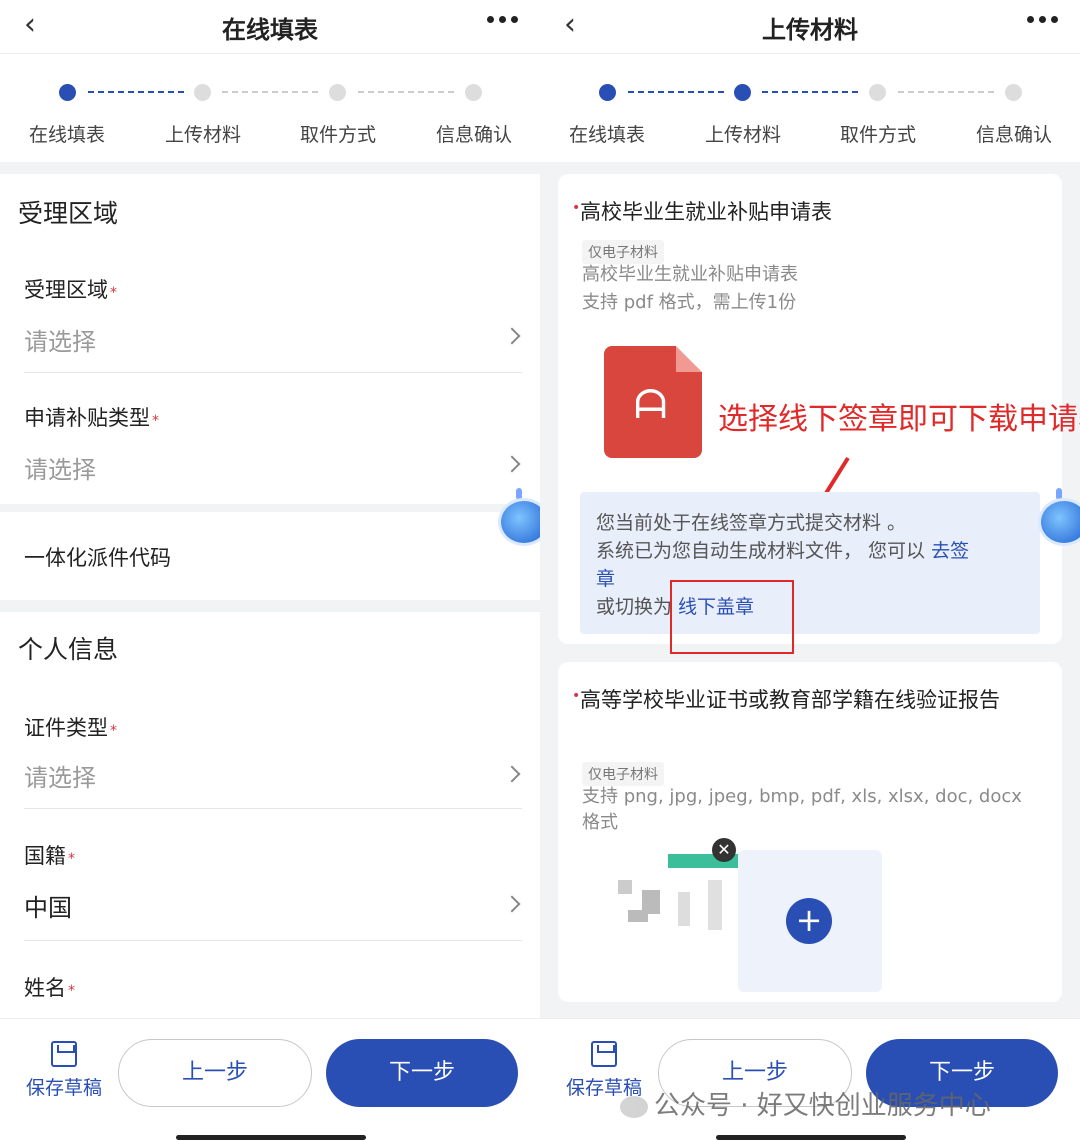 Image resolution: width=1080 pixels, height=1140 pixels. What do you see at coordinates (732, 617) in the screenshot?
I see `annotation-highlight-box` at bounding box center [732, 617].